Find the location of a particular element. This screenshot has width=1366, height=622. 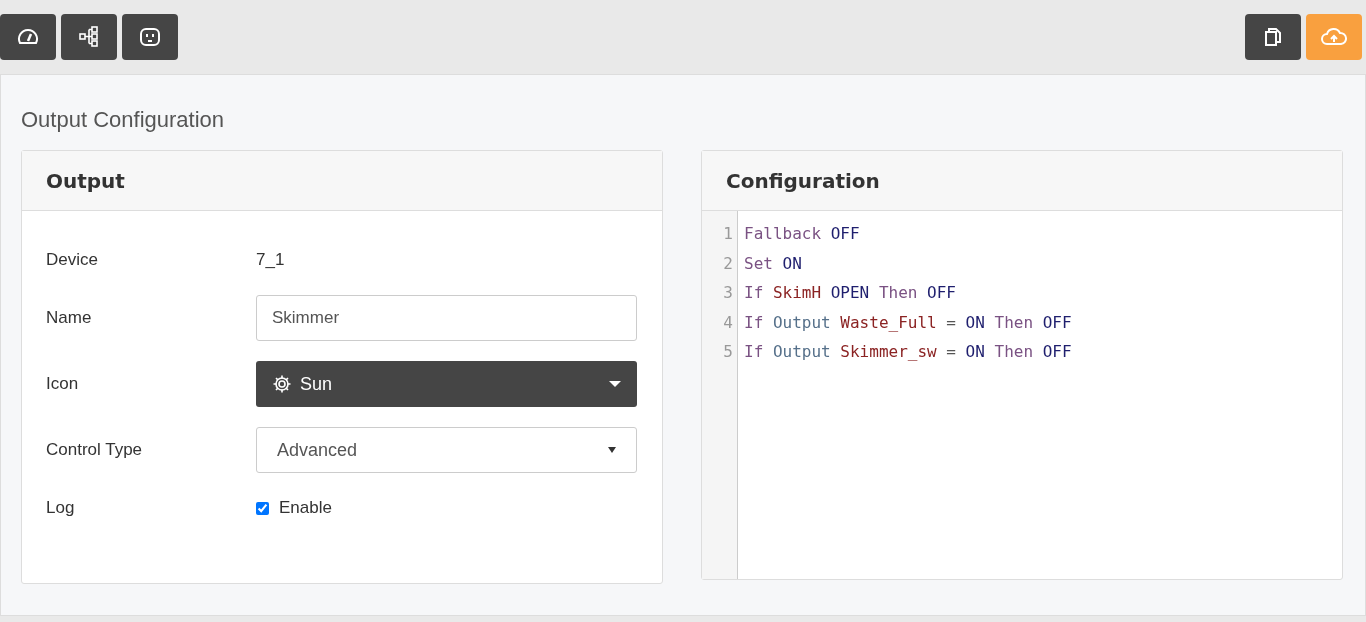

power-outlet-icon is located at coordinates (150, 37).